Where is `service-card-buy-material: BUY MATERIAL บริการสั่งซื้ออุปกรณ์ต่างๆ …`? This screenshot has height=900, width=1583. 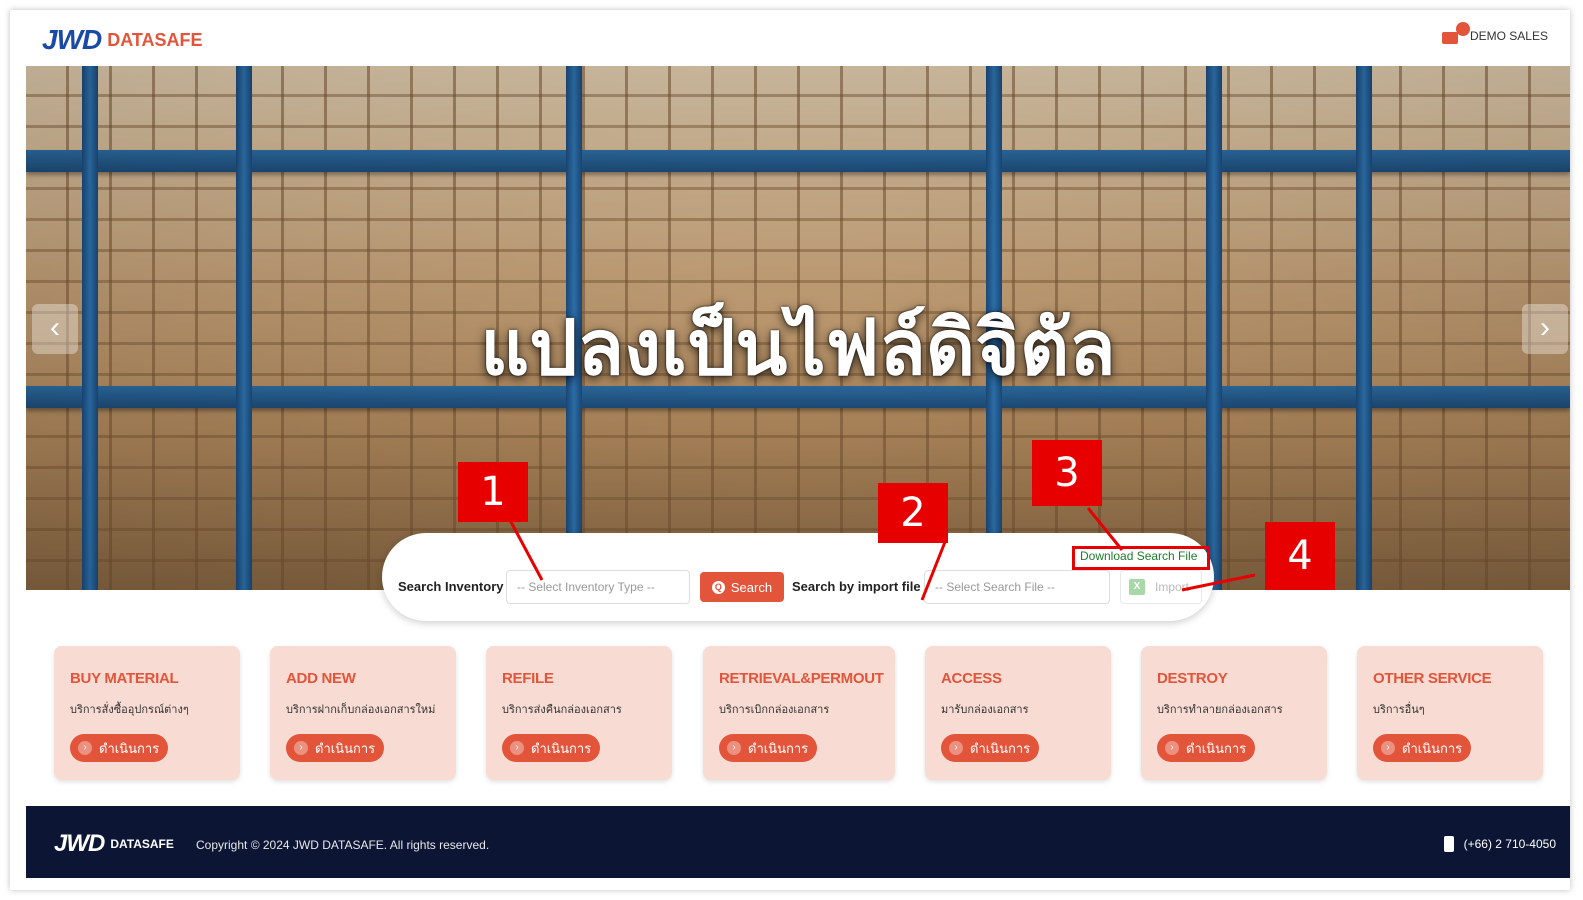 service-card-buy-material: BUY MATERIAL บริการสั่งซื้ออุปกรณ์ต่างๆ … is located at coordinates (147, 713).